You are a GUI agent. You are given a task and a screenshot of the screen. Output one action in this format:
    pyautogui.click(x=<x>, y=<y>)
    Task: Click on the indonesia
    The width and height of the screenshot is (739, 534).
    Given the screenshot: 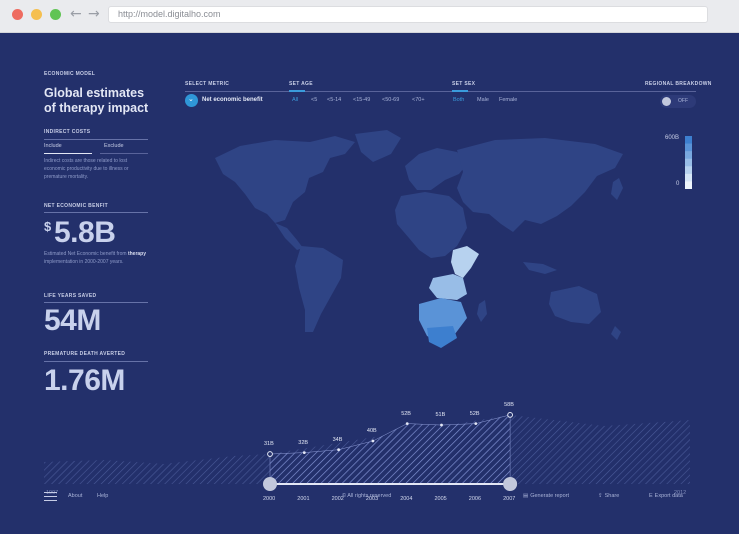 What is the action you would take?
    pyautogui.click(x=540, y=268)
    